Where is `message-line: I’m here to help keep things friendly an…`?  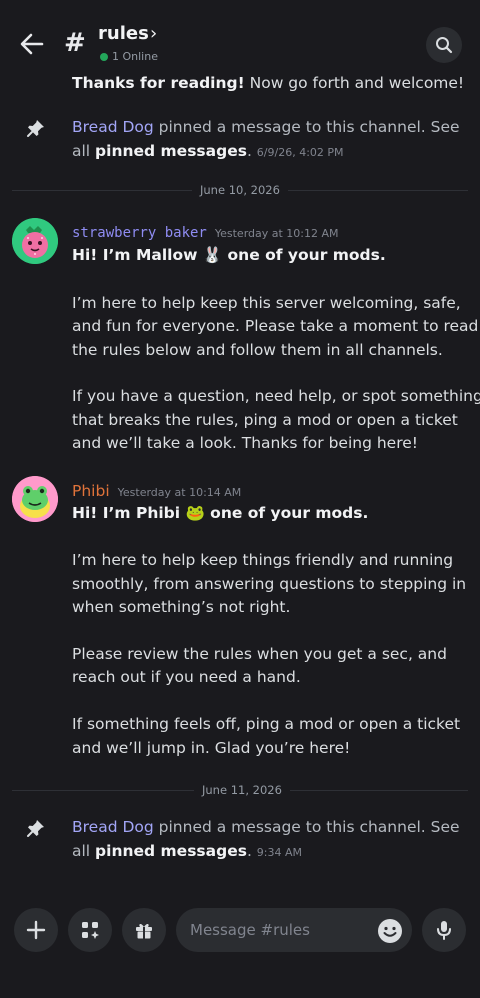
message-line: I’m here to help keep things friendly an… is located at coordinates (263, 560).